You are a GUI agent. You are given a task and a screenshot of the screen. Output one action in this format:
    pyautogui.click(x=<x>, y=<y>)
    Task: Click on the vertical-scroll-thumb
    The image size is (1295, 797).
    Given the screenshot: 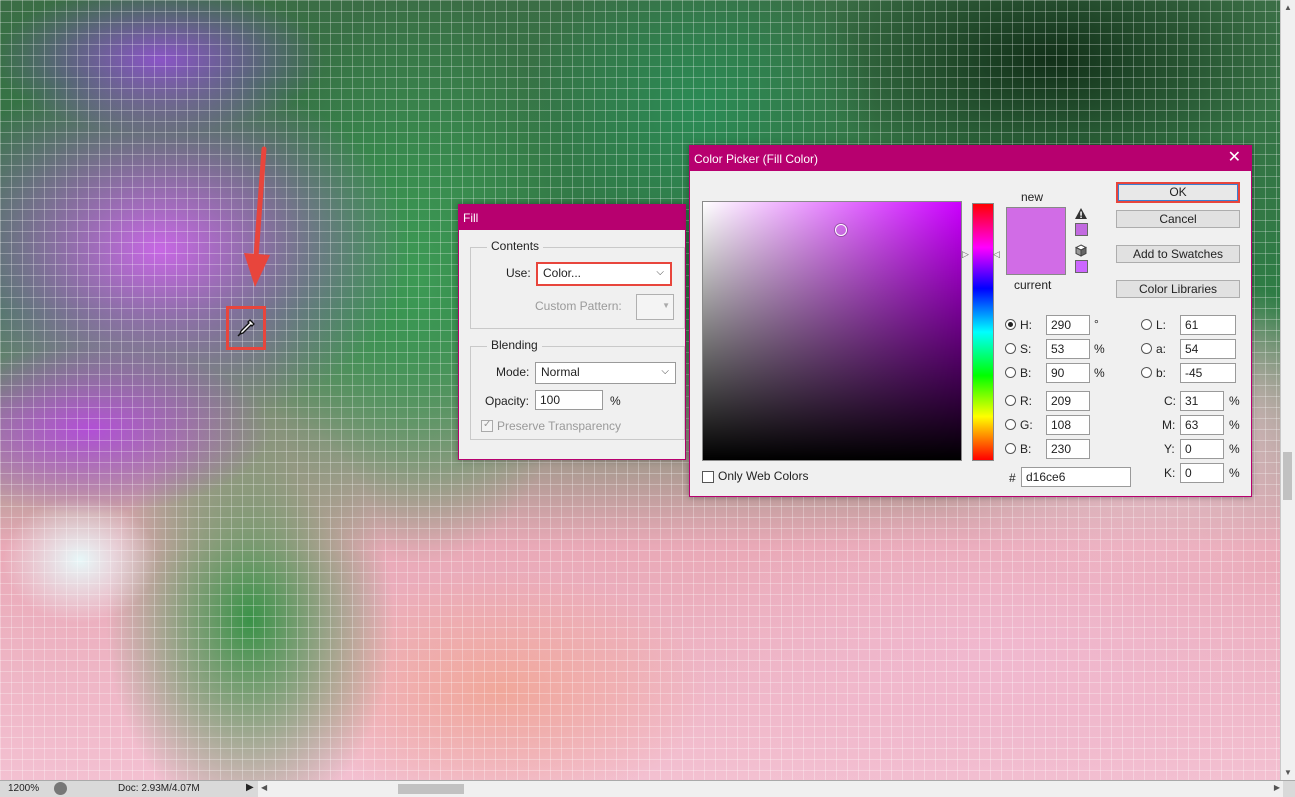 What is the action you would take?
    pyautogui.click(x=1287, y=476)
    